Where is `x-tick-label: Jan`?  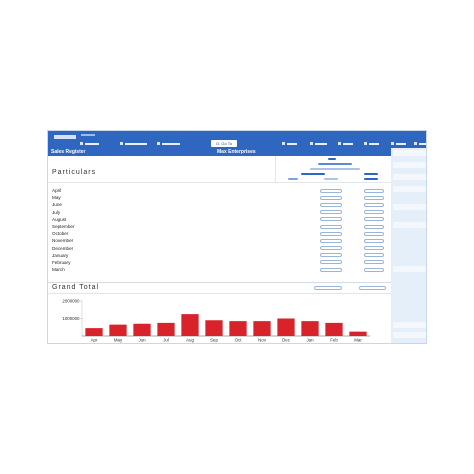 x-tick-label: Jan is located at coordinates (310, 340).